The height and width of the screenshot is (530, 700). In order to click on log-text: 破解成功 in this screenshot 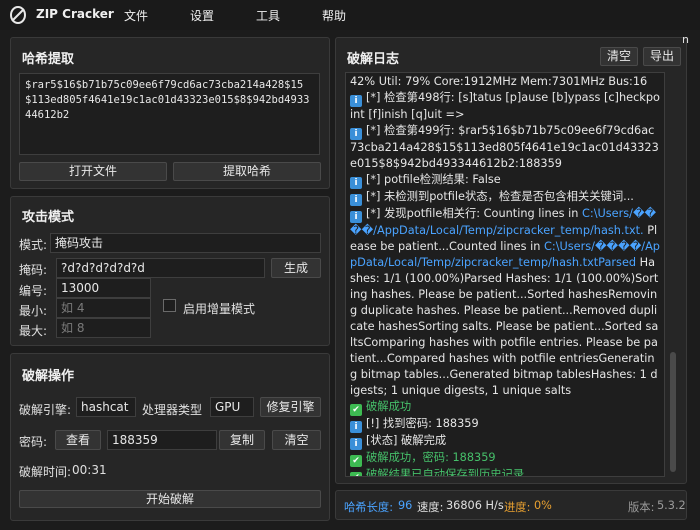, I will do `click(389, 406)`.